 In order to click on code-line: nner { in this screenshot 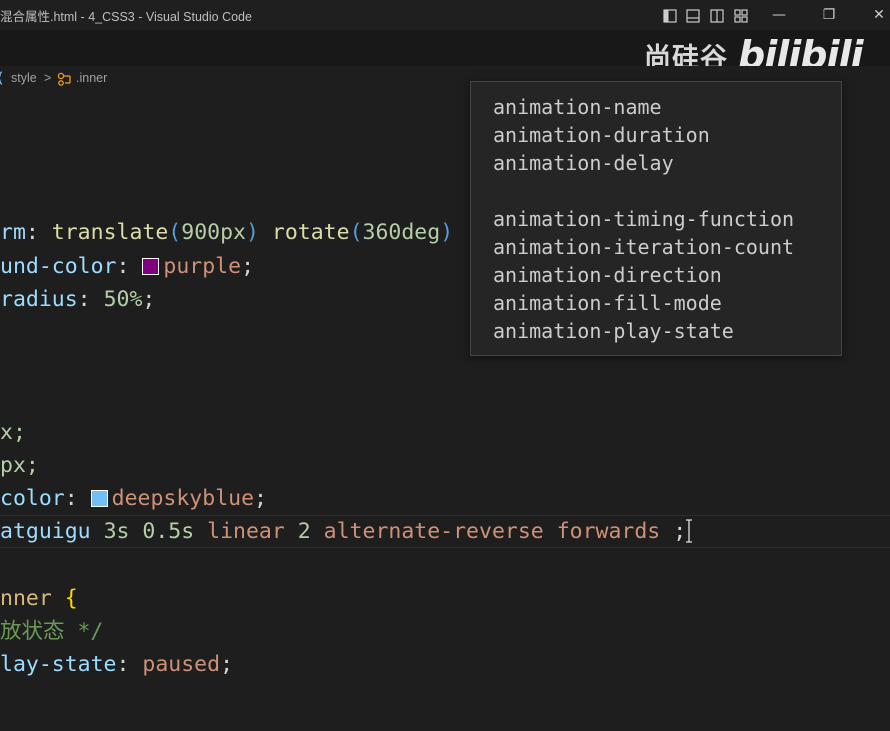, I will do `click(39, 598)`.